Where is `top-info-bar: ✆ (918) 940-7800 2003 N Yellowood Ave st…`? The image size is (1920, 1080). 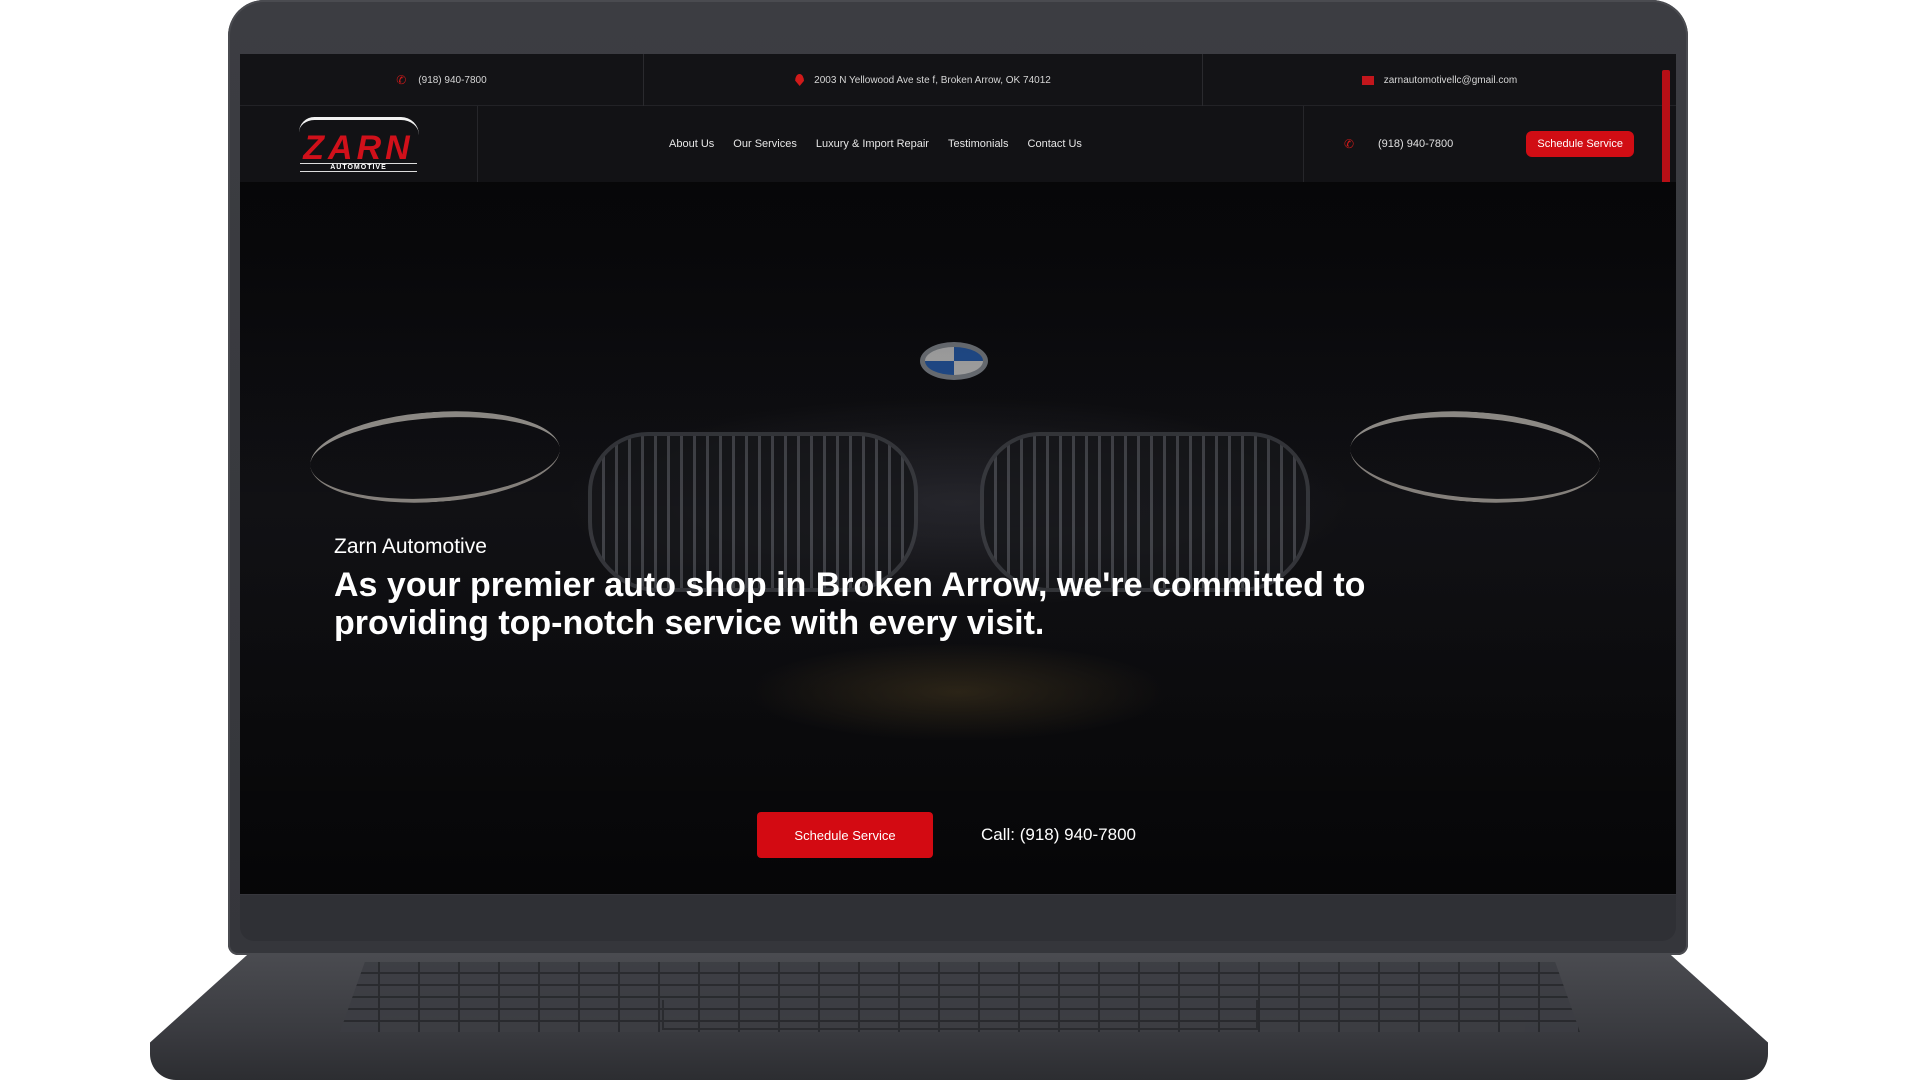
top-info-bar: ✆ (918) 940-7800 2003 N Yellowood Ave st… is located at coordinates (958, 80).